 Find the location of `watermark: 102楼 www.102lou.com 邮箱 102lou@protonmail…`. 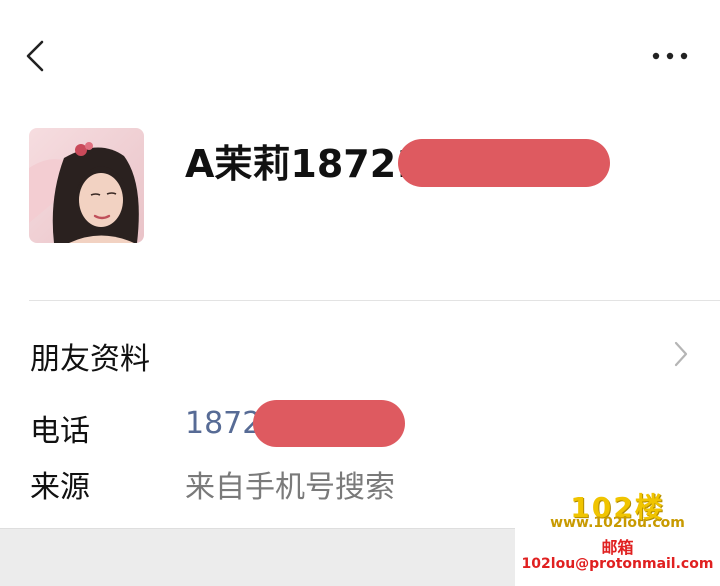

watermark: 102楼 www.102lou.com 邮箱 102lou@protonmail… is located at coordinates (617, 535).